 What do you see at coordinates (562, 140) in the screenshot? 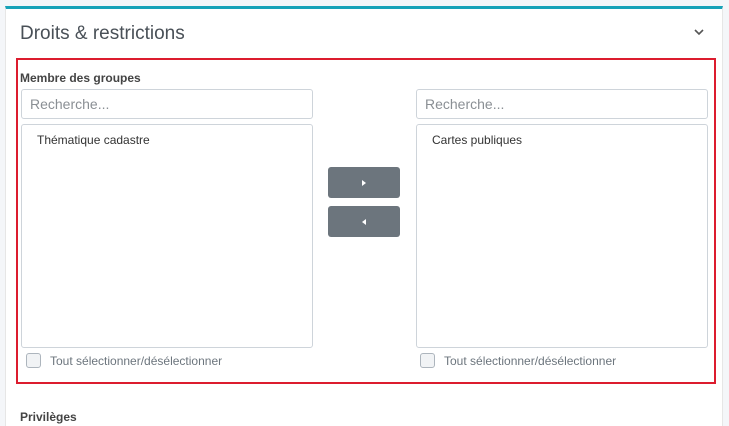
I see `list-item: Cartes publiques` at bounding box center [562, 140].